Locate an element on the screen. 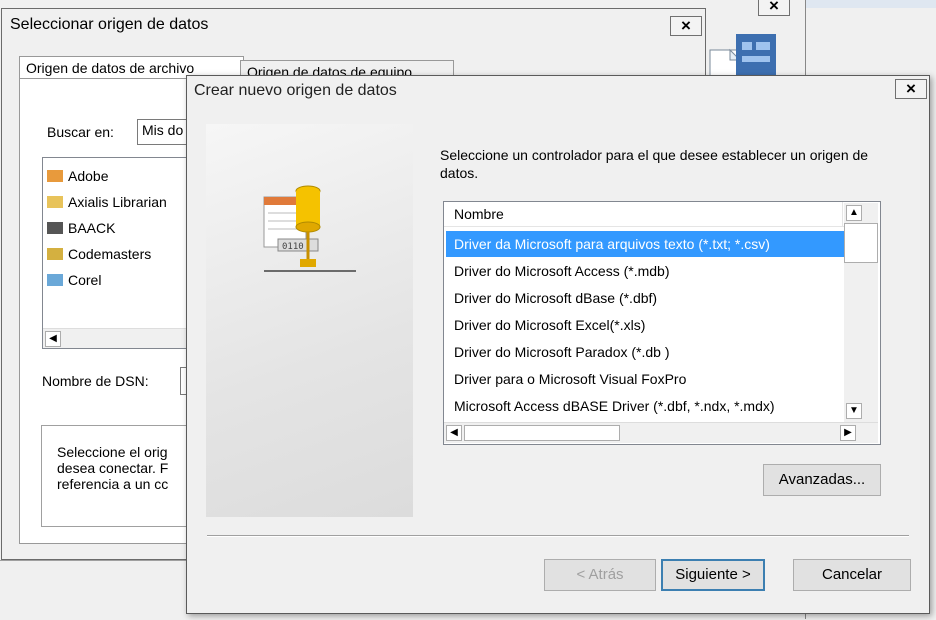  next-button: Siguiente > is located at coordinates (713, 575).